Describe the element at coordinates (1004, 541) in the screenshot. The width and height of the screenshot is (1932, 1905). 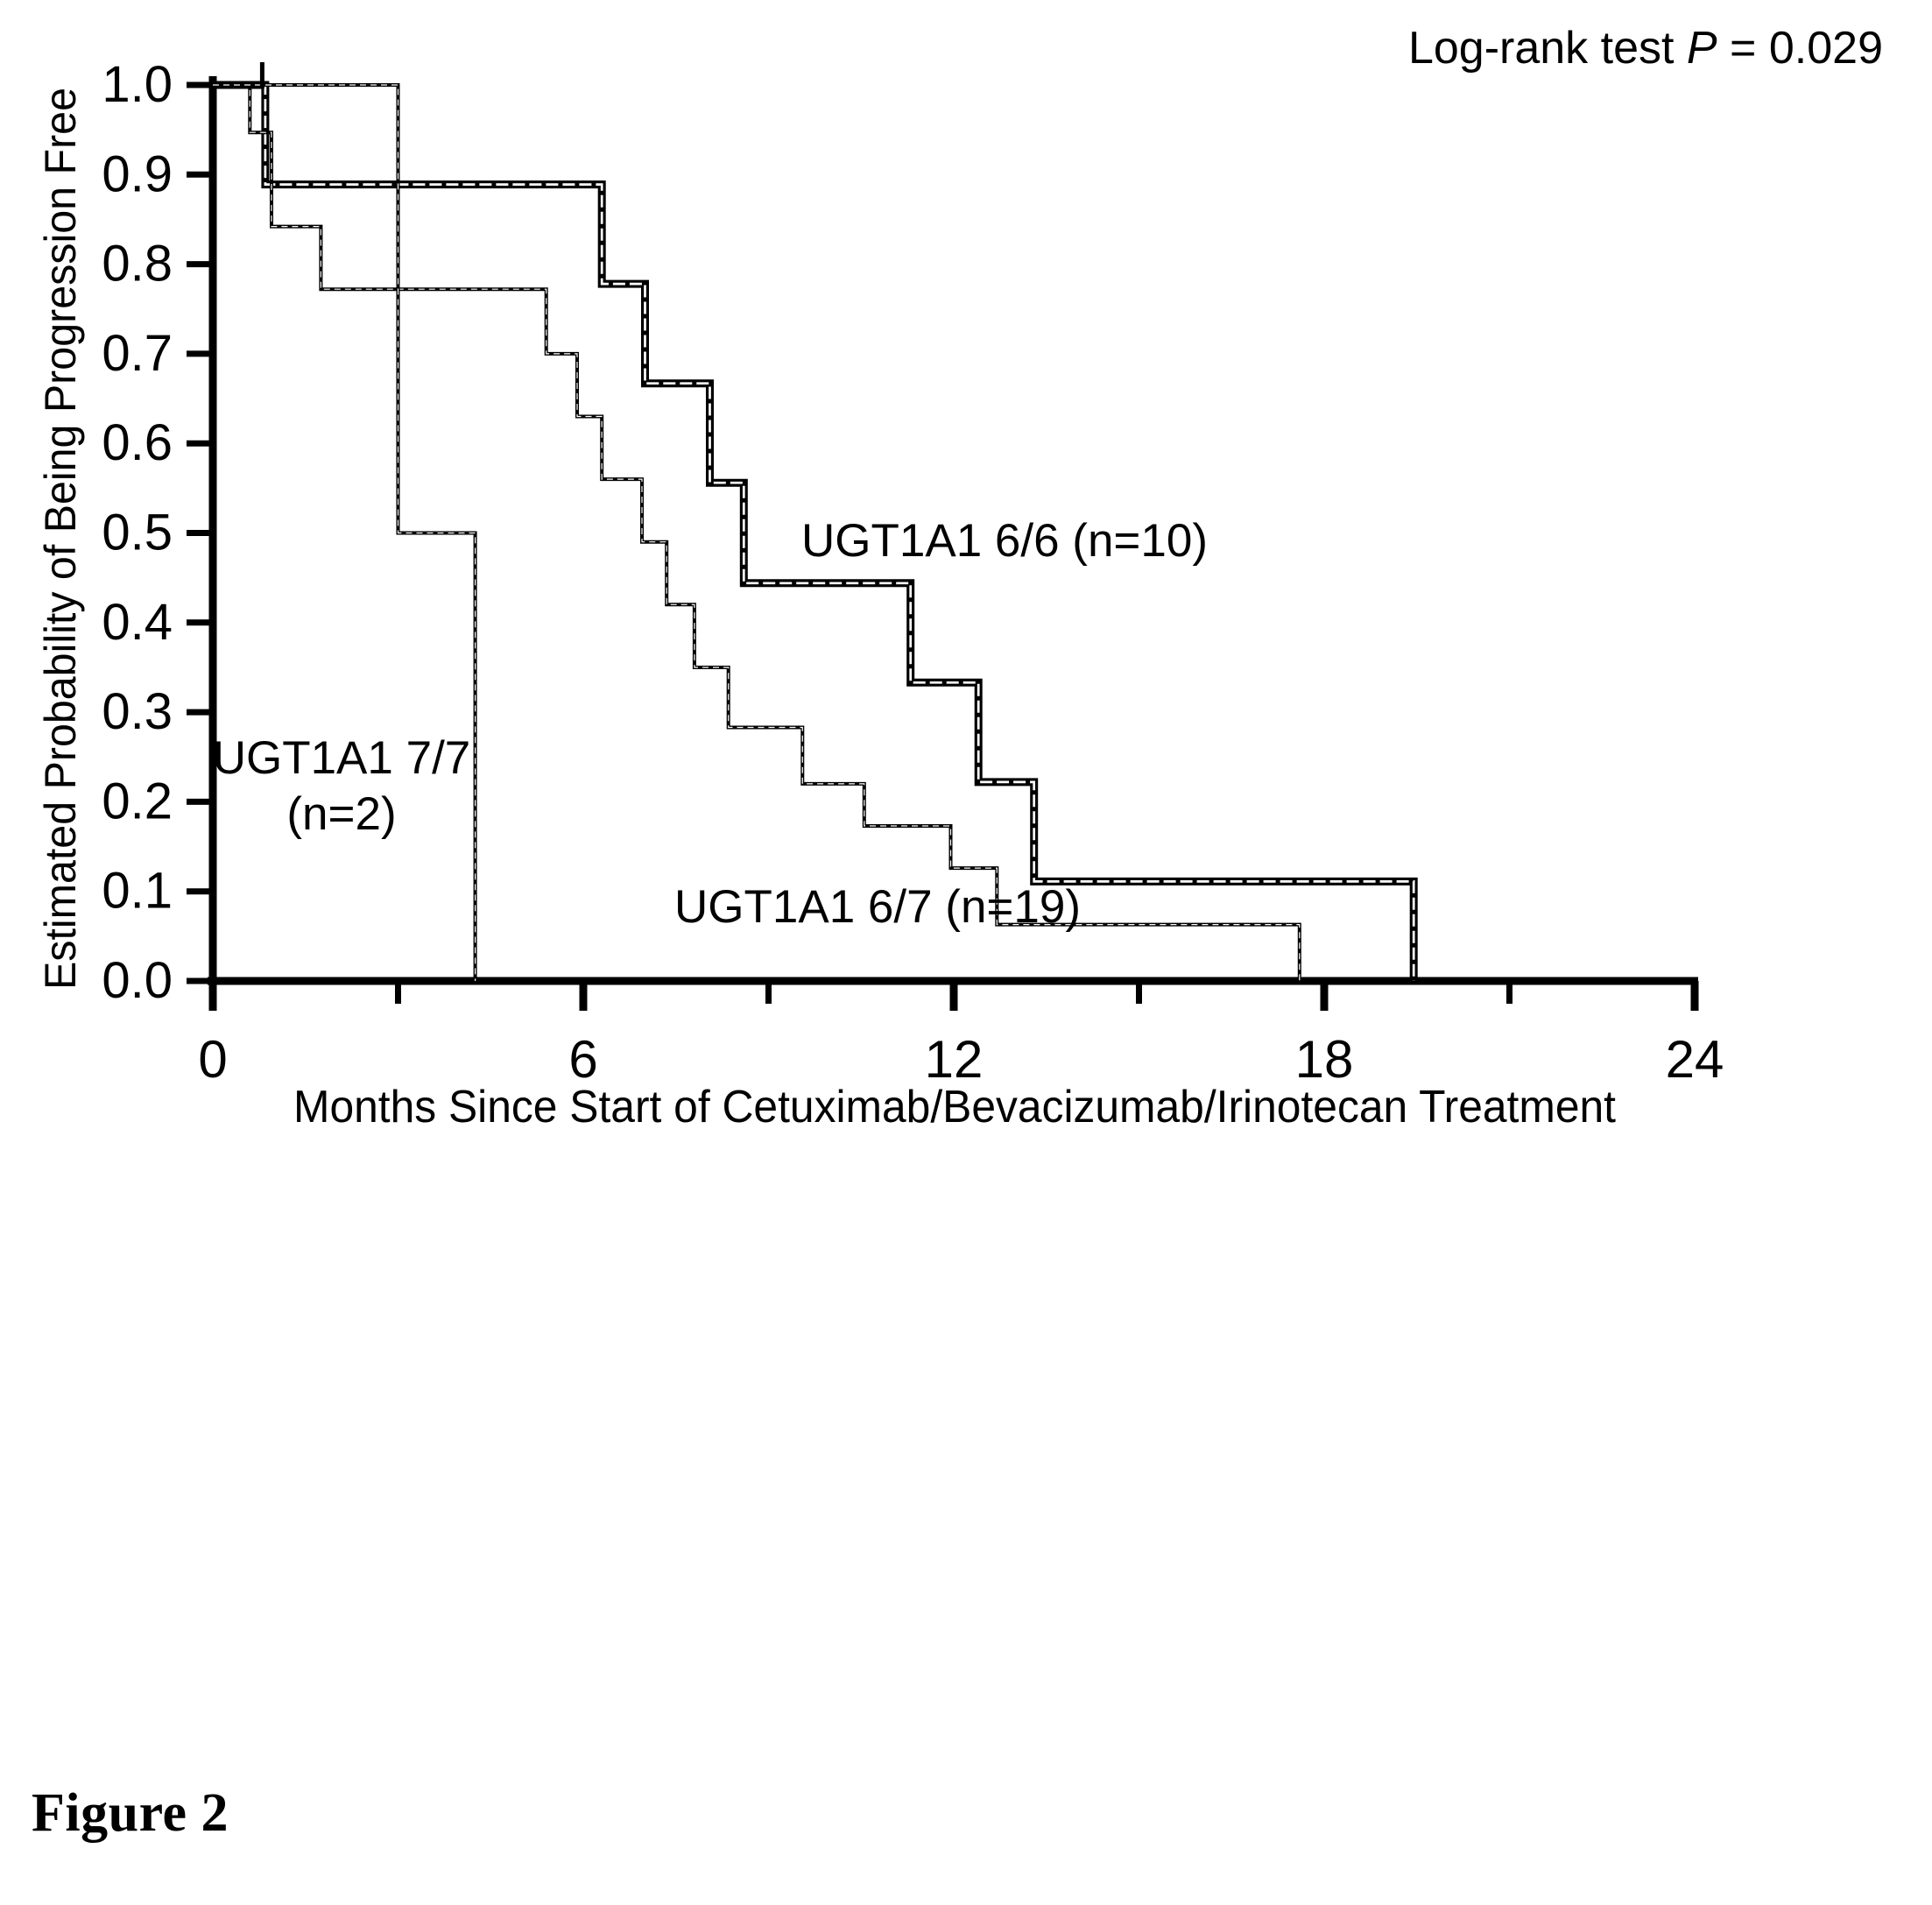
I see `curve-label-66: UGT1A1 6/6 (n=10)` at that location.